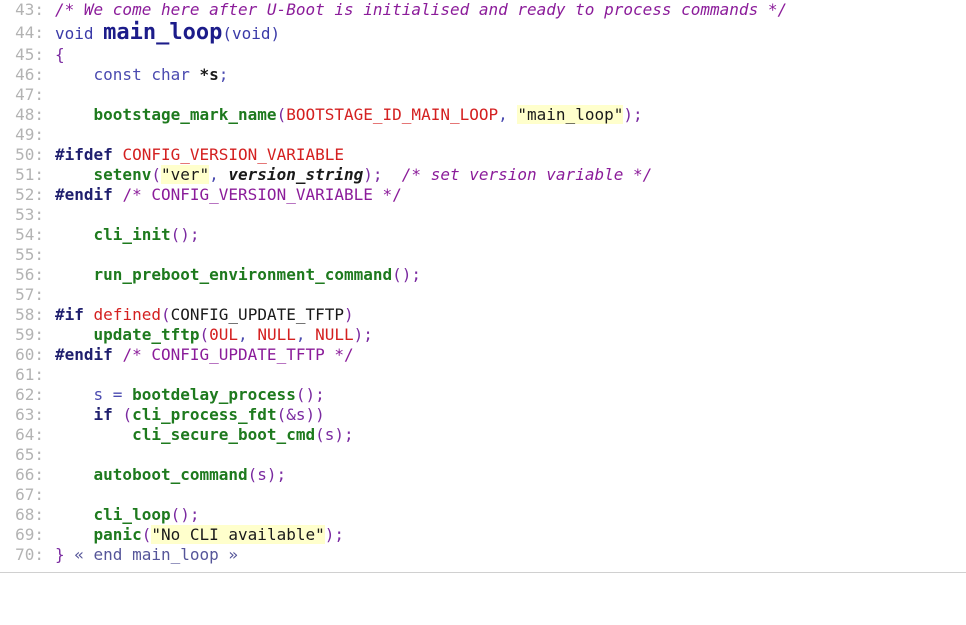 Image resolution: width=966 pixels, height=625 pixels. Describe the element at coordinates (22, 275) in the screenshot. I see `line-number: 56` at that location.